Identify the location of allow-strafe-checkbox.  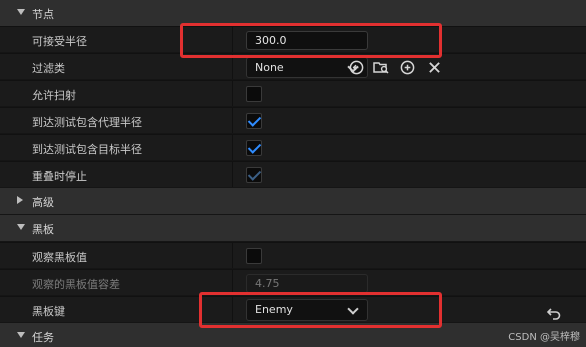
(254, 94).